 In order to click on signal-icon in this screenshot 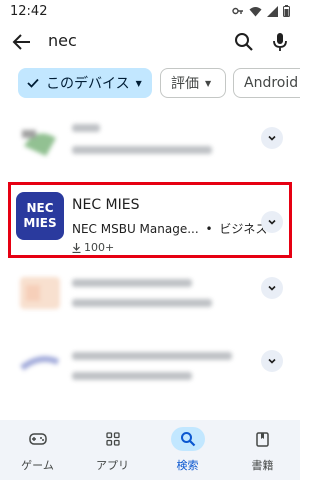, I will do `click(272, 11)`.